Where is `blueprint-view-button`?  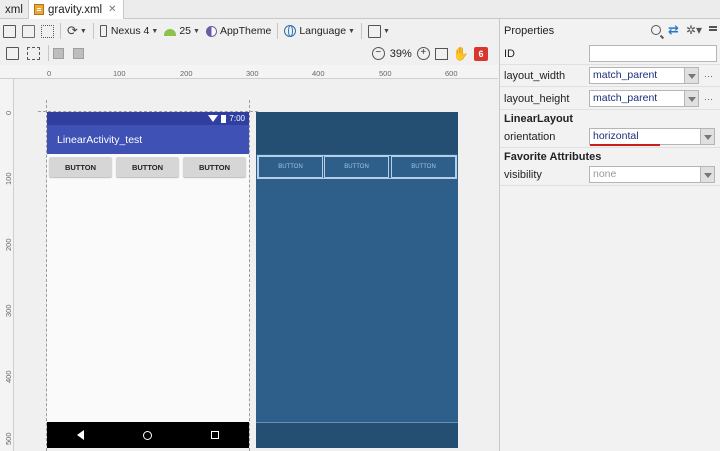
blueprint-view-button is located at coordinates (33, 53).